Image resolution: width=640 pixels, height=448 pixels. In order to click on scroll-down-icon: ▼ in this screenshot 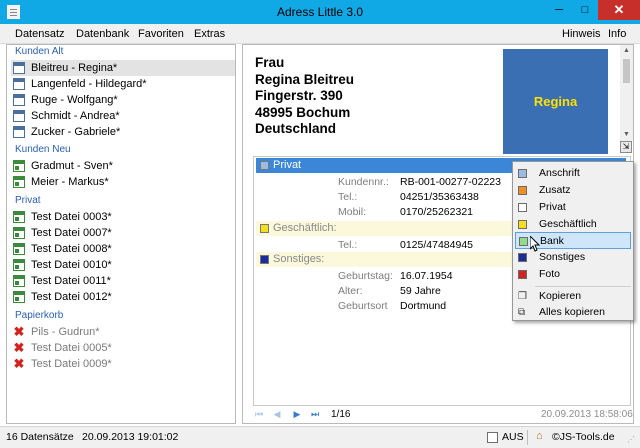, I will do `click(626, 135)`.